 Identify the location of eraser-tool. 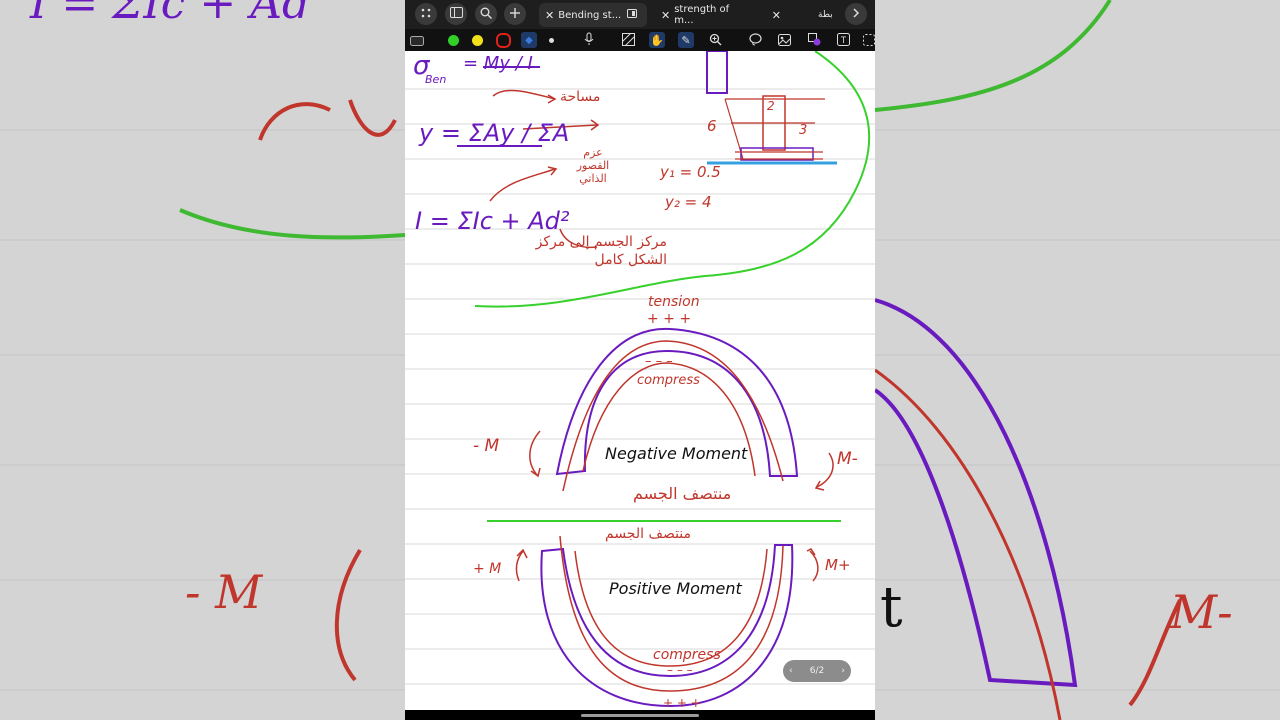
(417, 40).